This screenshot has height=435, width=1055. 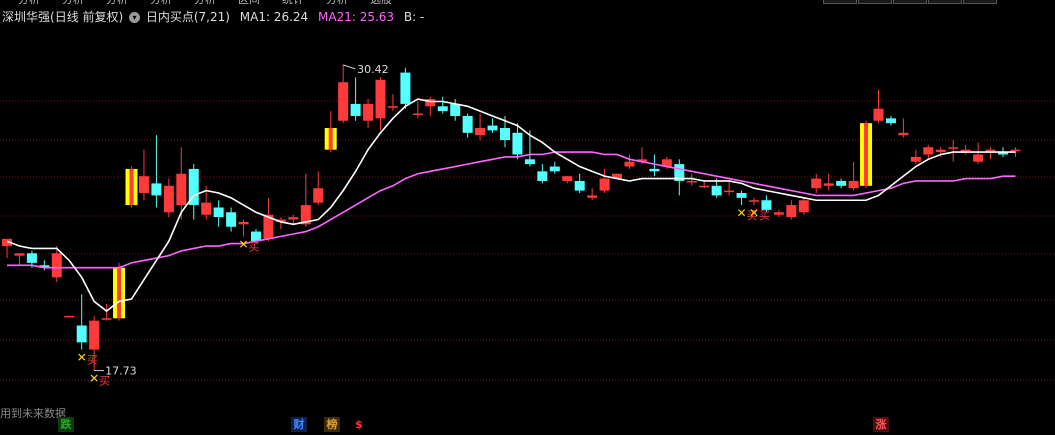 I want to click on event-tag-drop: 跌, so click(x=66, y=424).